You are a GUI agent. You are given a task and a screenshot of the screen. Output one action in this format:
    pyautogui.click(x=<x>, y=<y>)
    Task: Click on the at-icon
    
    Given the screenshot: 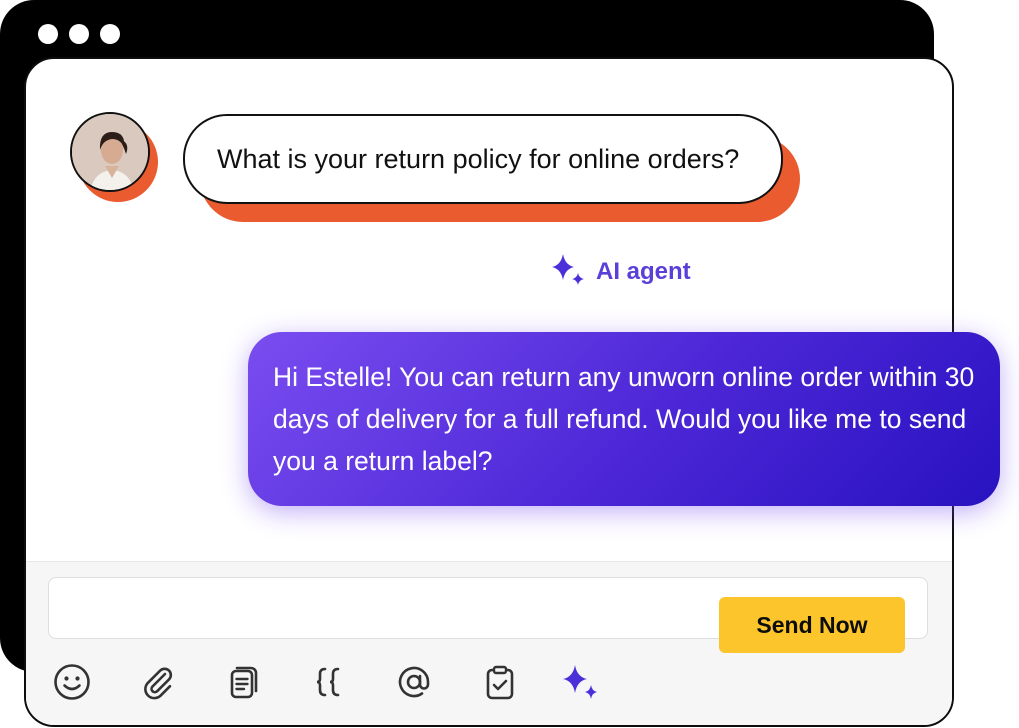 What is the action you would take?
    pyautogui.click(x=414, y=682)
    